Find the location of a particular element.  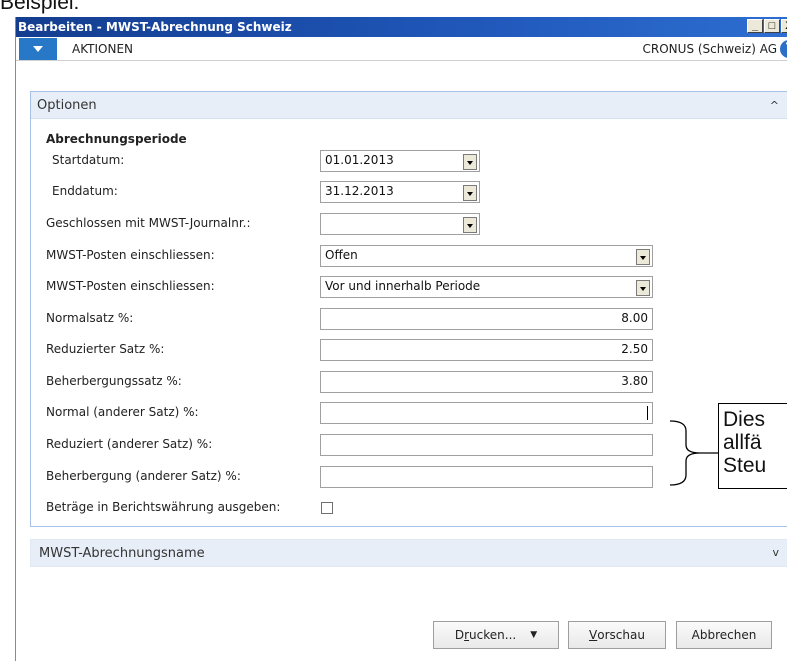

reduced-rate-field: 2.50 is located at coordinates (486, 350).